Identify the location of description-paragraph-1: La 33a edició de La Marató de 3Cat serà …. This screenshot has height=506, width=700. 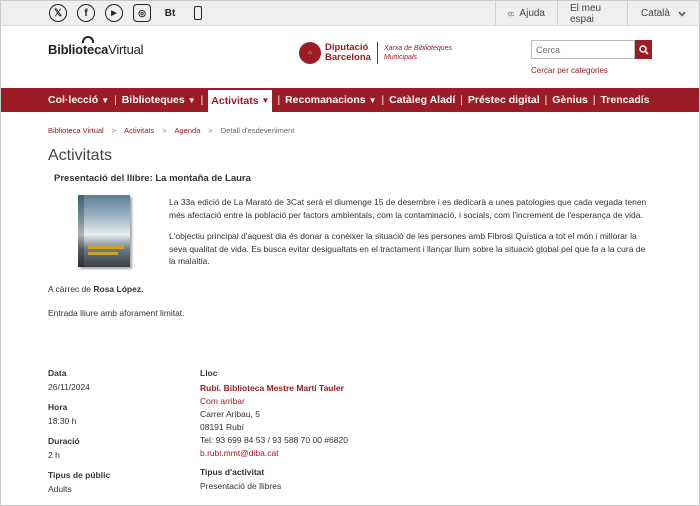
(408, 208).